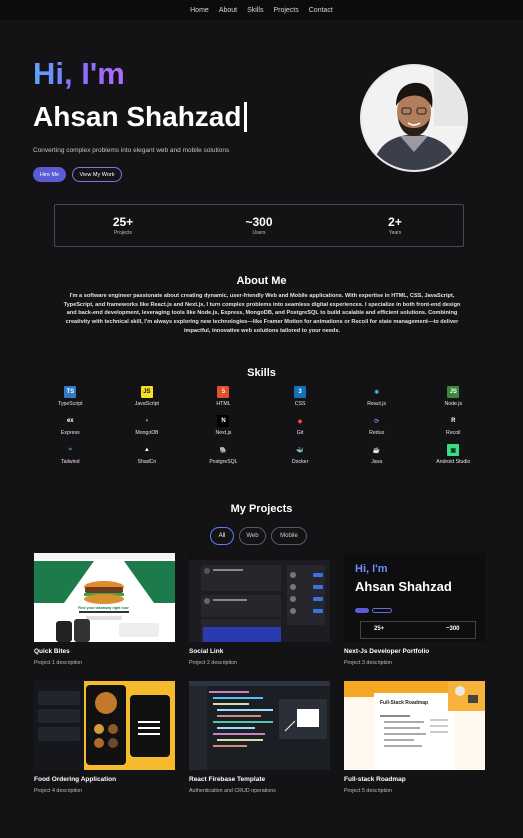 This screenshot has width=523, height=838. What do you see at coordinates (321, 10) in the screenshot?
I see `nav-contact: Contact` at bounding box center [321, 10].